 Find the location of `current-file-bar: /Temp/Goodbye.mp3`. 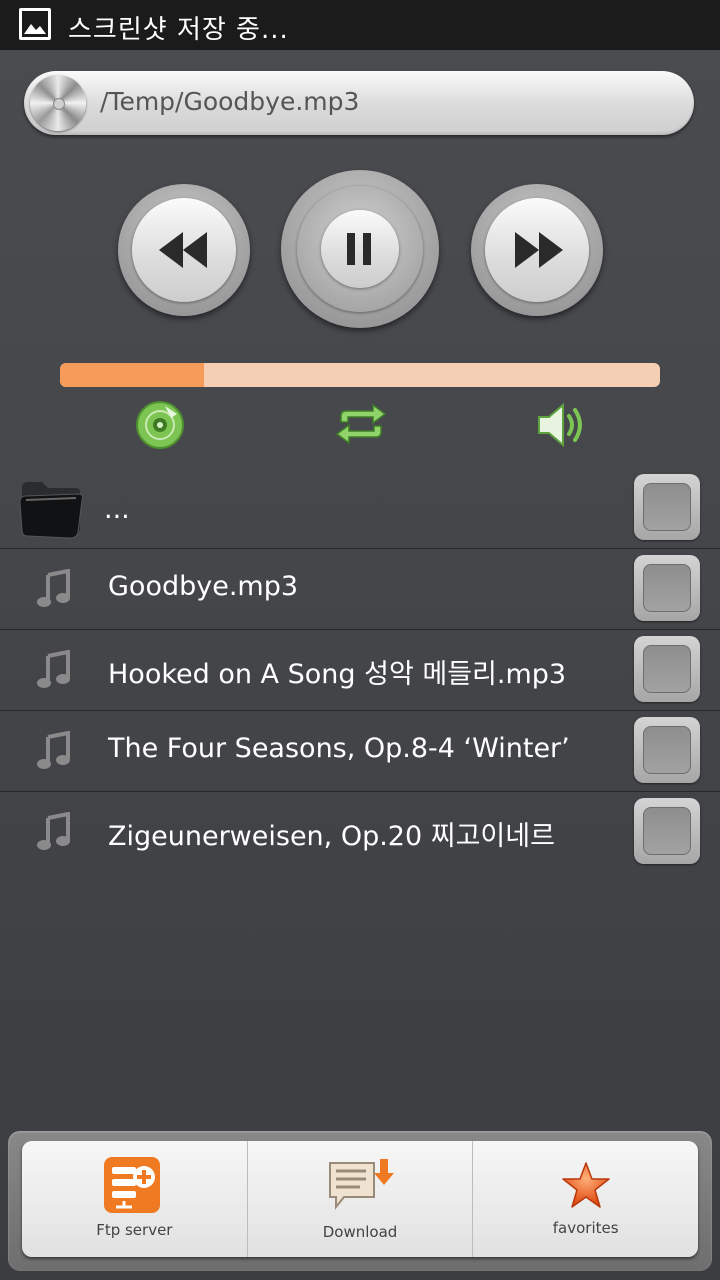

current-file-bar: /Temp/Goodbye.mp3 is located at coordinates (359, 103).